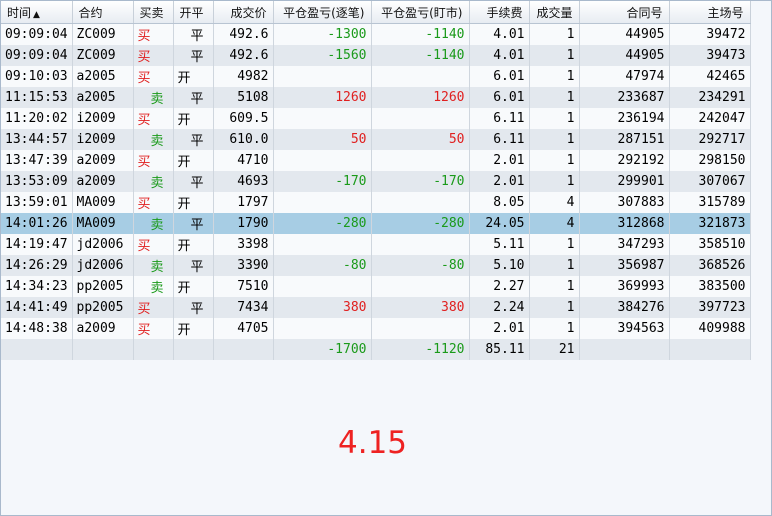  Describe the element at coordinates (243, 286) in the screenshot. I see `cell-price: 7510` at that location.